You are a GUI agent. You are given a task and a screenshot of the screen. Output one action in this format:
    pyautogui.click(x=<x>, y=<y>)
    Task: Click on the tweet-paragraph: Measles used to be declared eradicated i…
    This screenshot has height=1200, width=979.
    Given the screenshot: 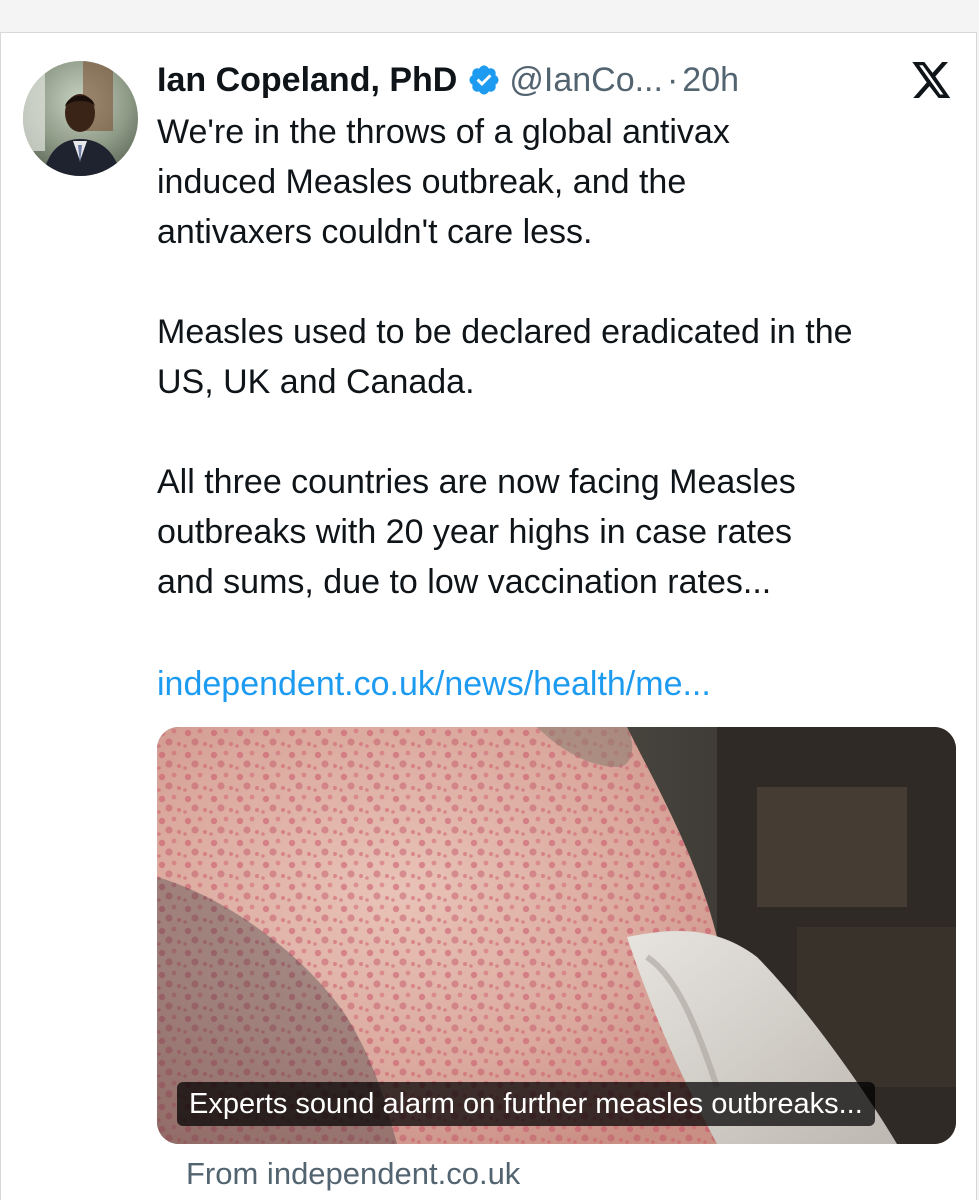 What is the action you would take?
    pyautogui.click(x=505, y=357)
    